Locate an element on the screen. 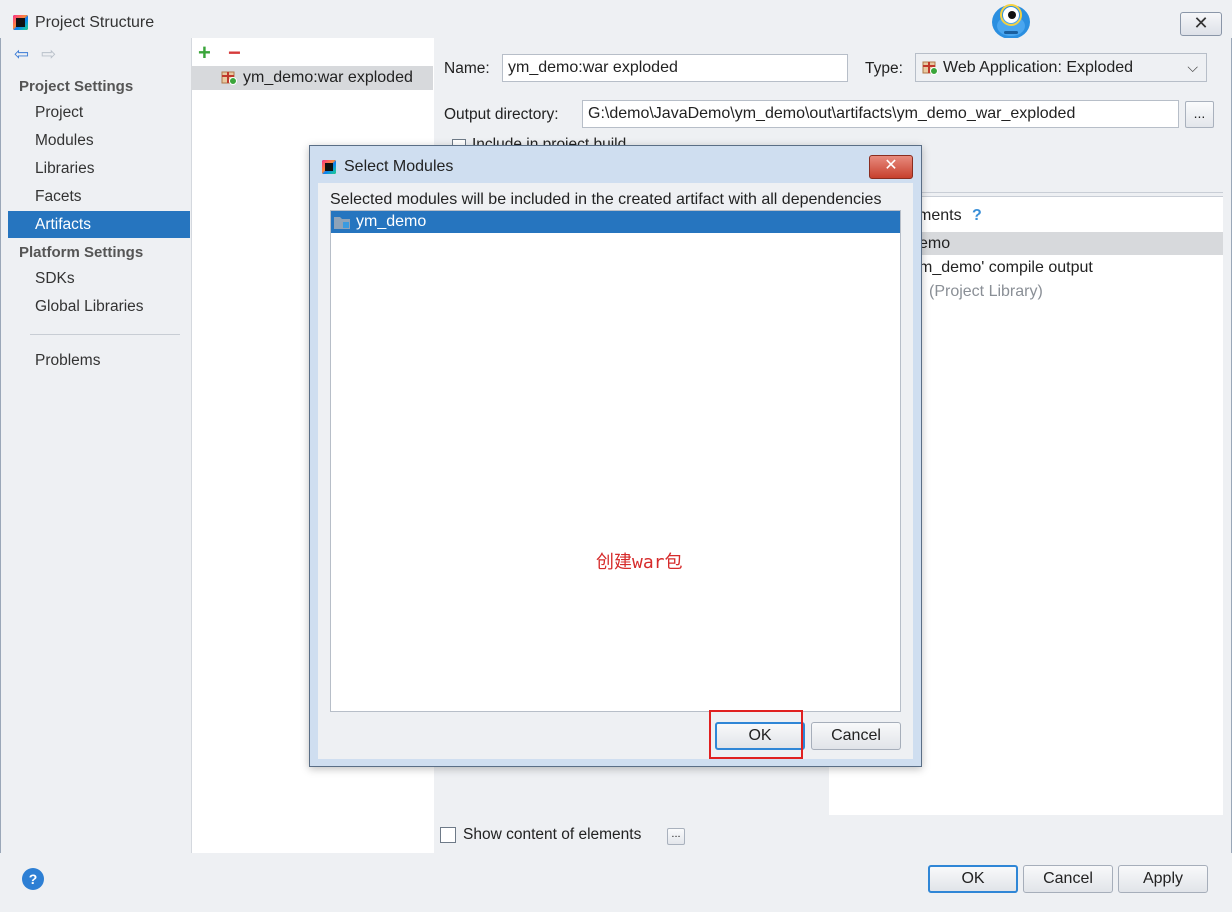 This screenshot has width=1232, height=912. sidebar-item-modules: Modules is located at coordinates (99, 140).